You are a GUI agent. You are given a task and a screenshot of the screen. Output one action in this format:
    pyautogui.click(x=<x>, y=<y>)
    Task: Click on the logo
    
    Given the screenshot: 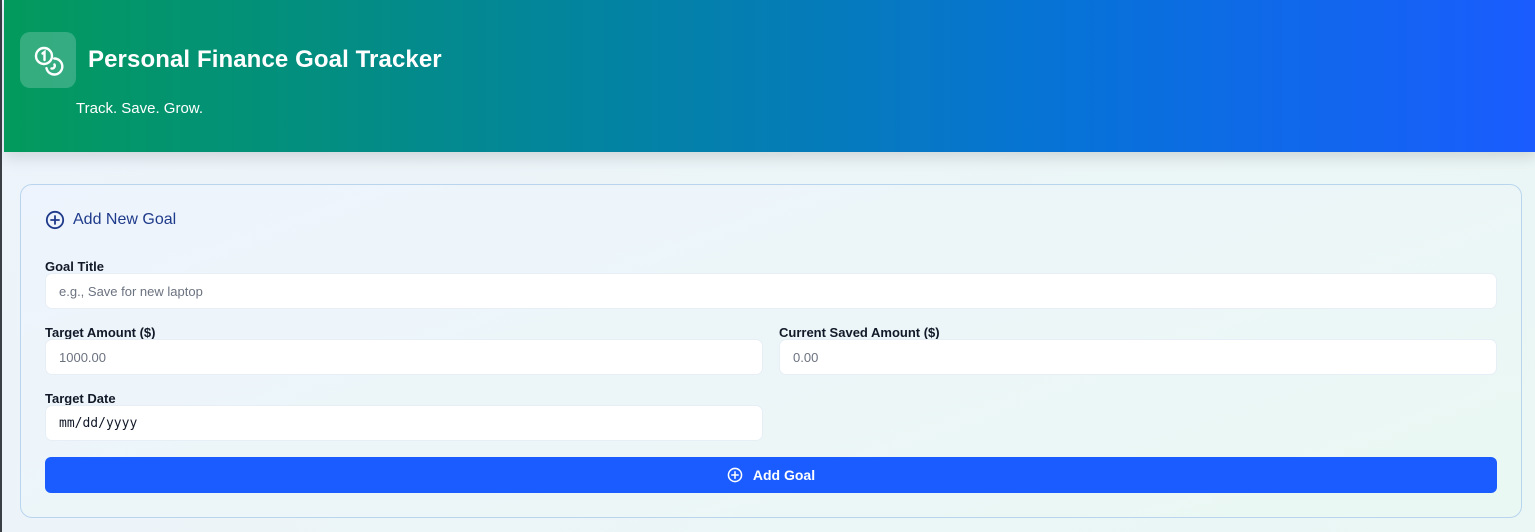 What is the action you would take?
    pyautogui.click(x=48, y=60)
    